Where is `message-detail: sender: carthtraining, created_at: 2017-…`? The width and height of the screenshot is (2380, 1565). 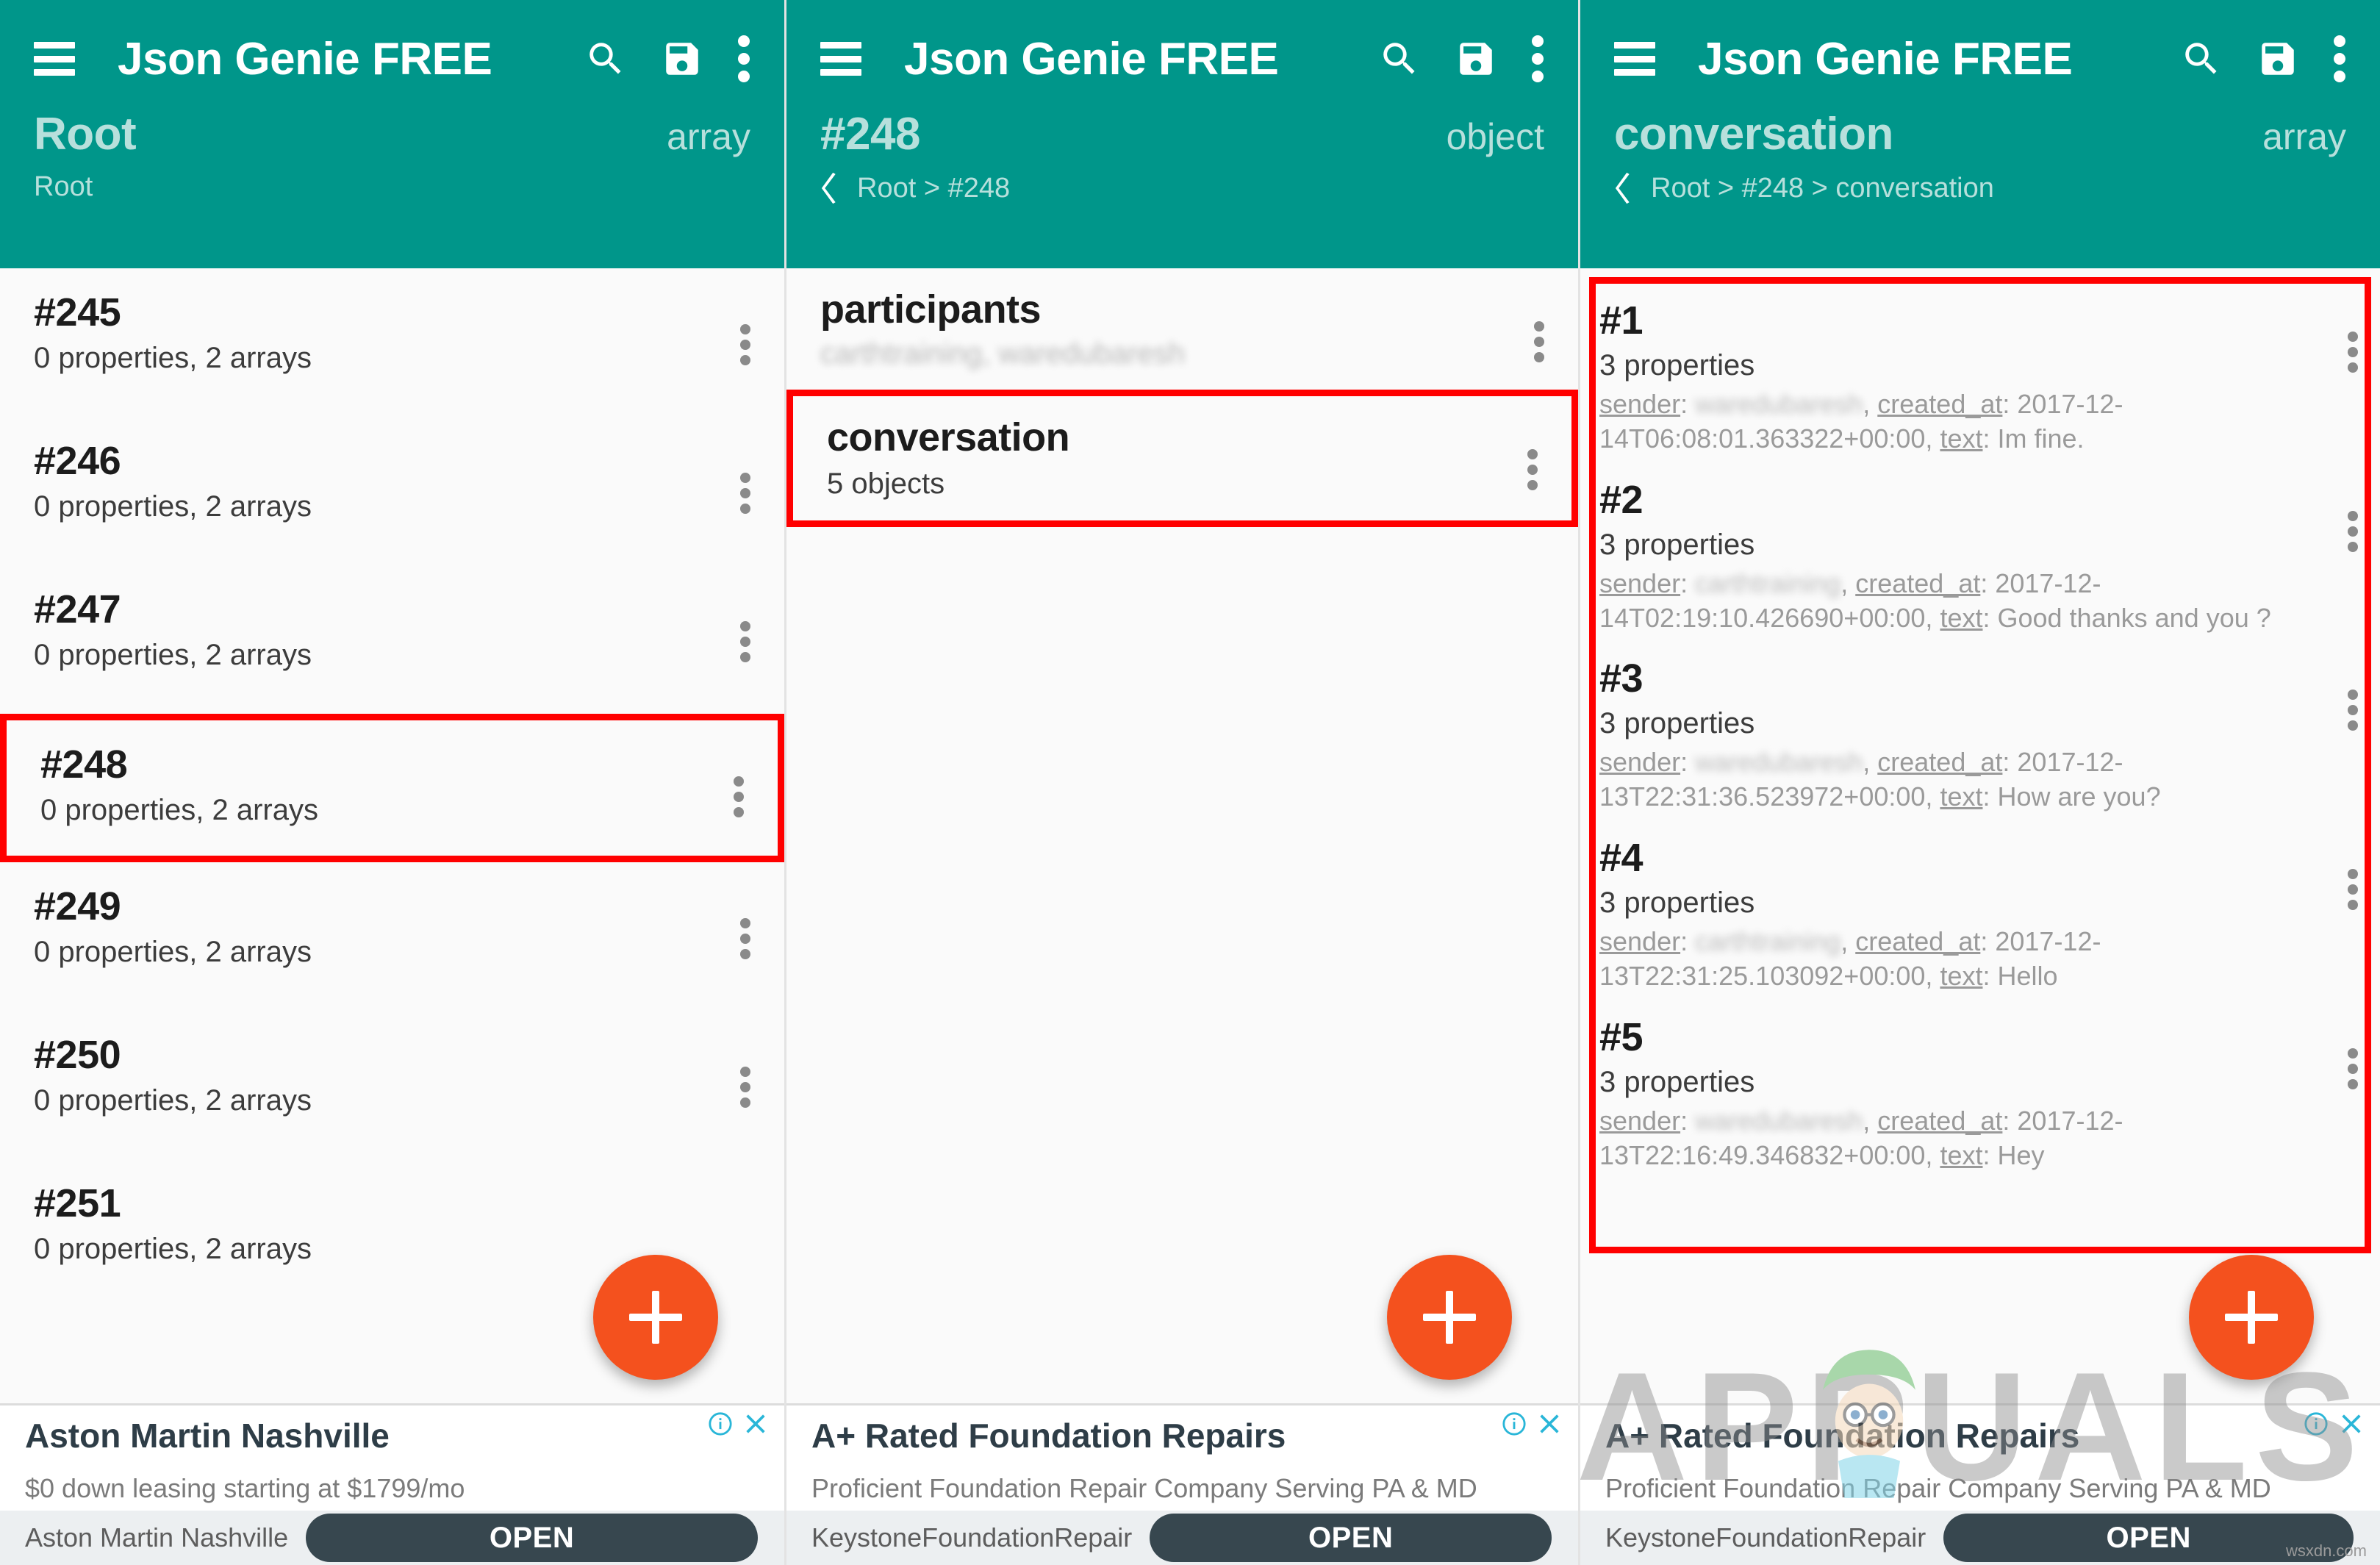
message-detail: sender: carthtraining, created_at: 2017-… is located at coordinates (1935, 600).